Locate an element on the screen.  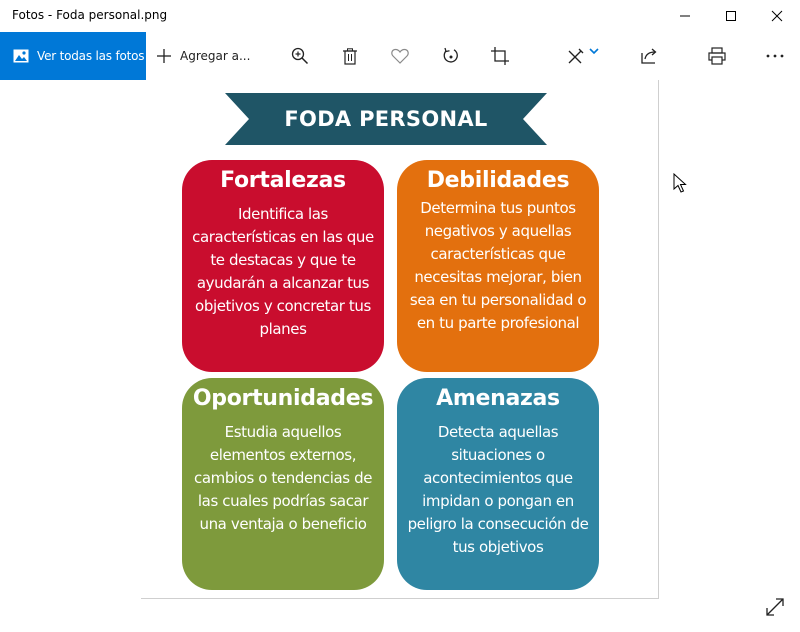
card-title: Amenazas is located at coordinates (498, 398).